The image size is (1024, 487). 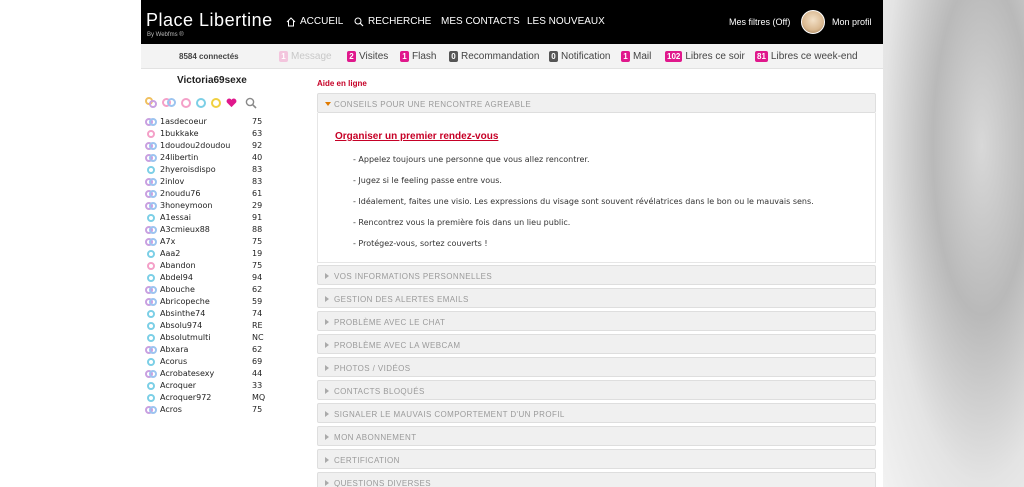 What do you see at coordinates (813, 22) in the screenshot?
I see `avatar` at bounding box center [813, 22].